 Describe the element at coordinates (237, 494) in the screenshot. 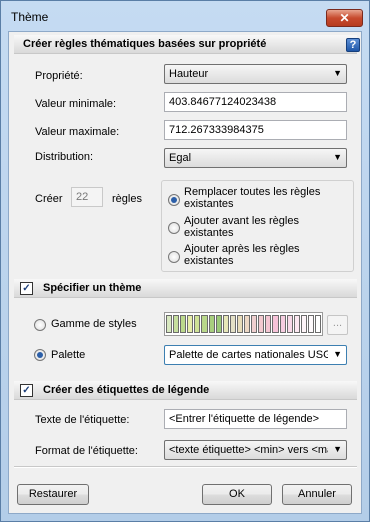

I see `ok-button: OK` at that location.